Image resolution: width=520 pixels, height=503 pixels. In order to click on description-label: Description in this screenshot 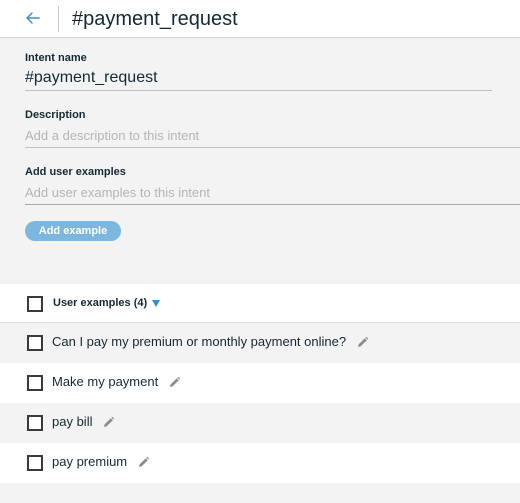, I will do `click(55, 115)`.